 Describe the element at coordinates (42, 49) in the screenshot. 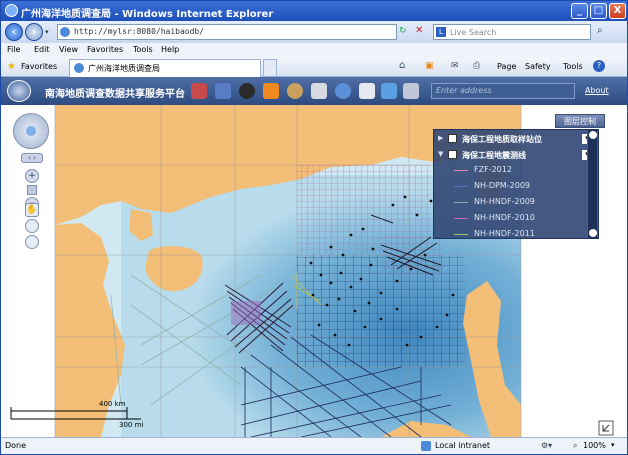

I see `menu-edit: Edit` at that location.